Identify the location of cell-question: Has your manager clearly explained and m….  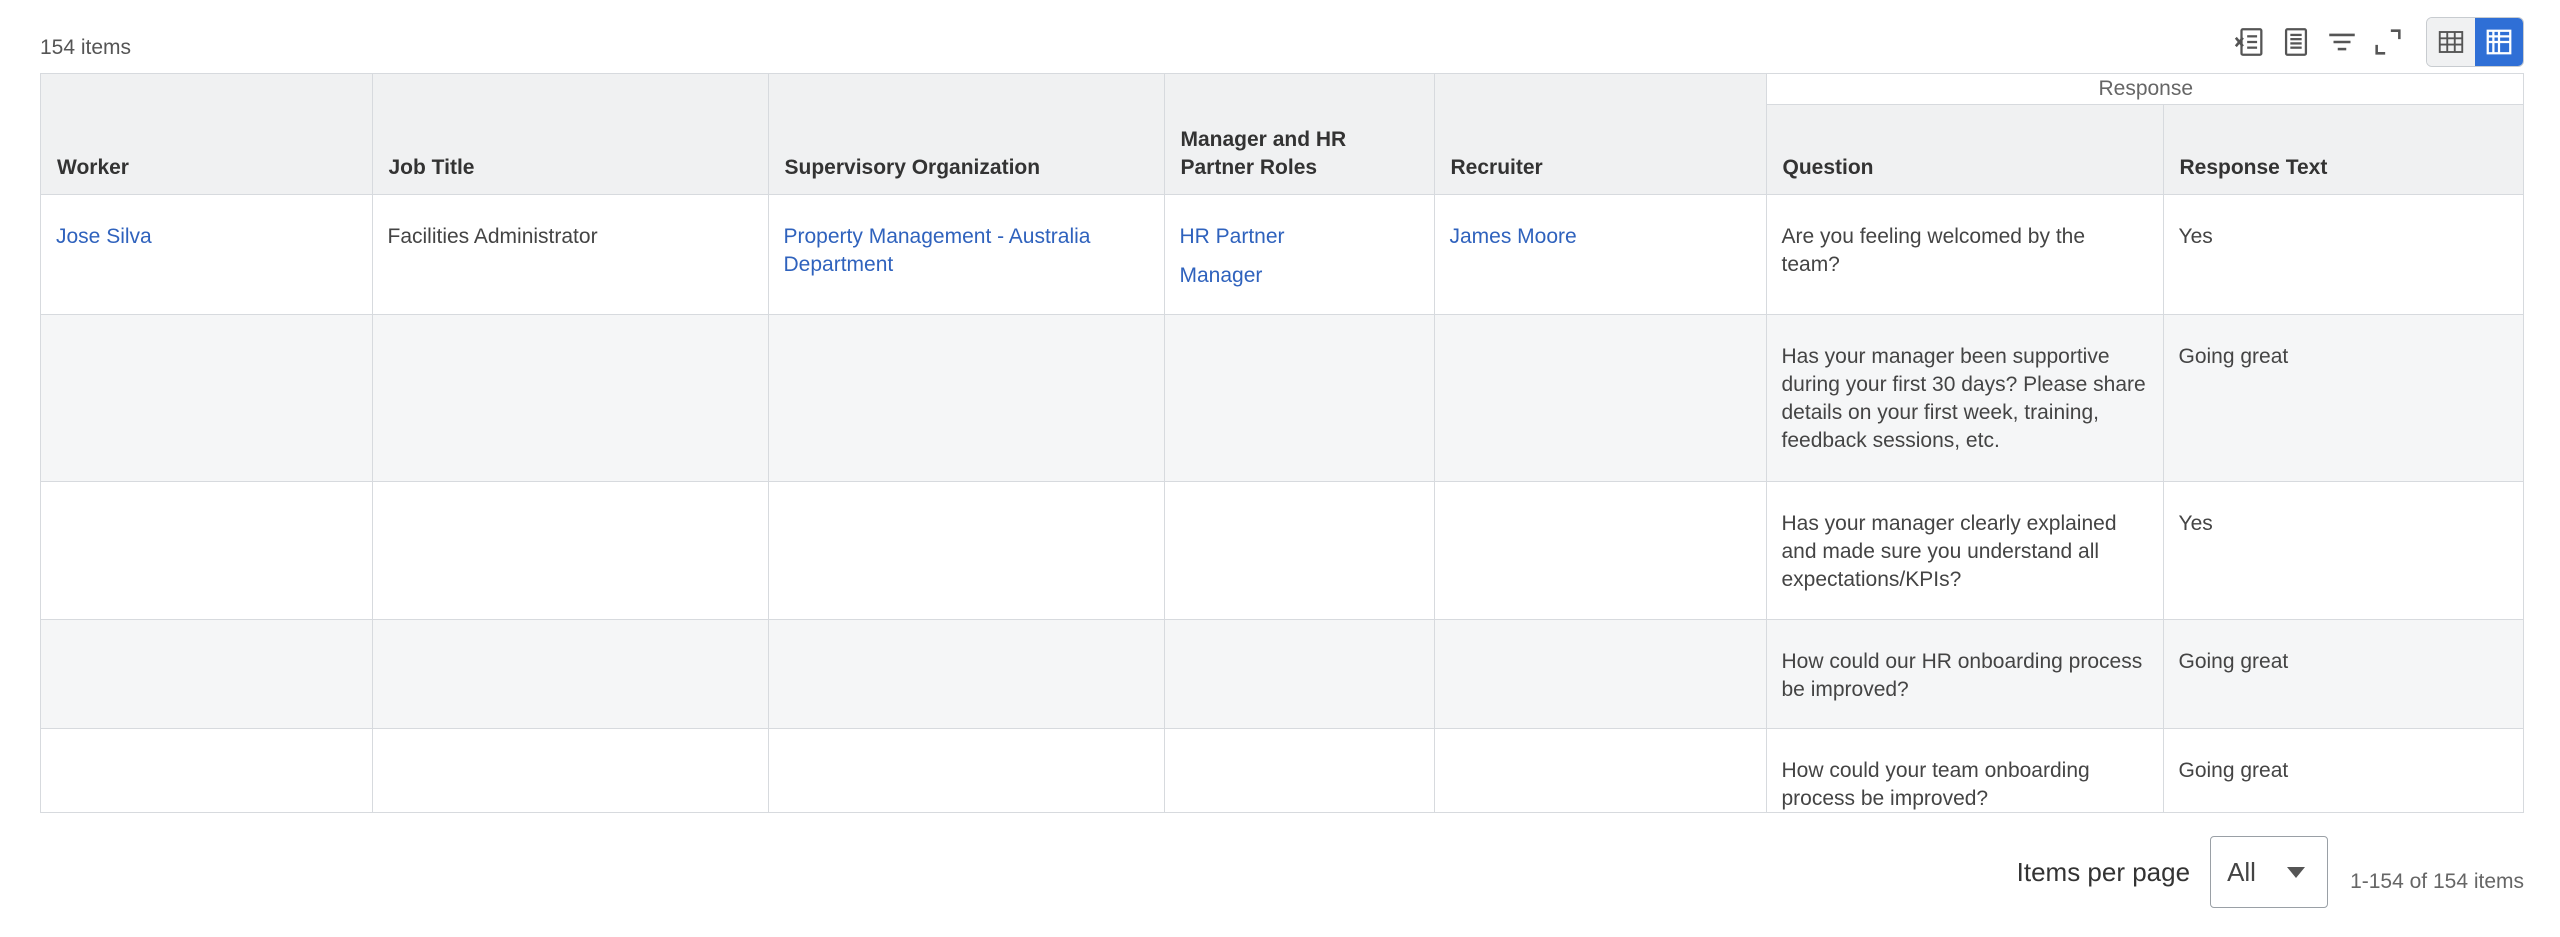
(1965, 550).